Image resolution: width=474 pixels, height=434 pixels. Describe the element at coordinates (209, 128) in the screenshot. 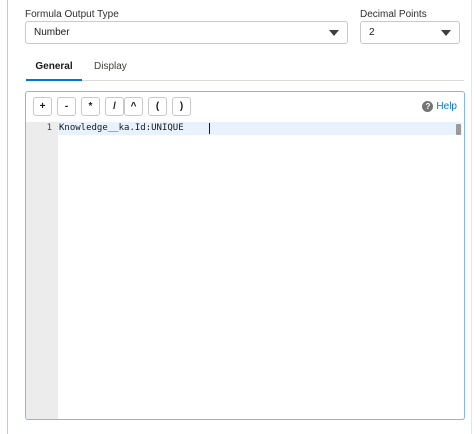

I see `text-cursor` at that location.